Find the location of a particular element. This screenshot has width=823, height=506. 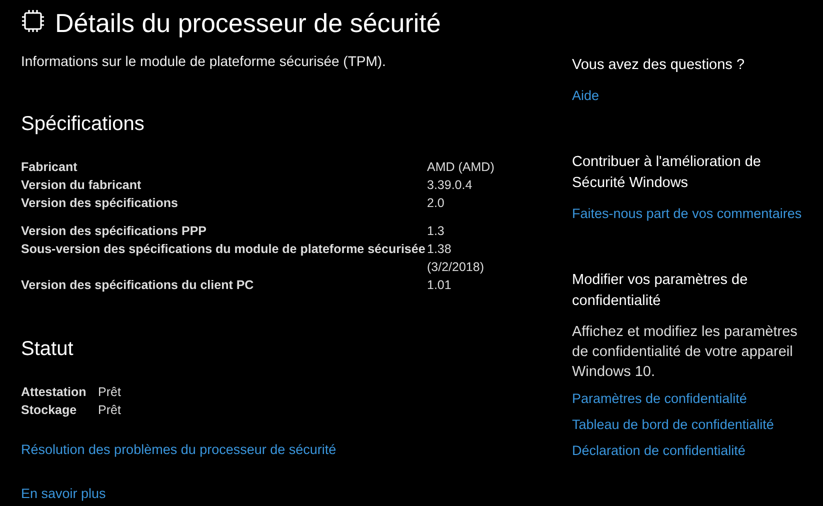

spec-value: 1.01 is located at coordinates (439, 285).